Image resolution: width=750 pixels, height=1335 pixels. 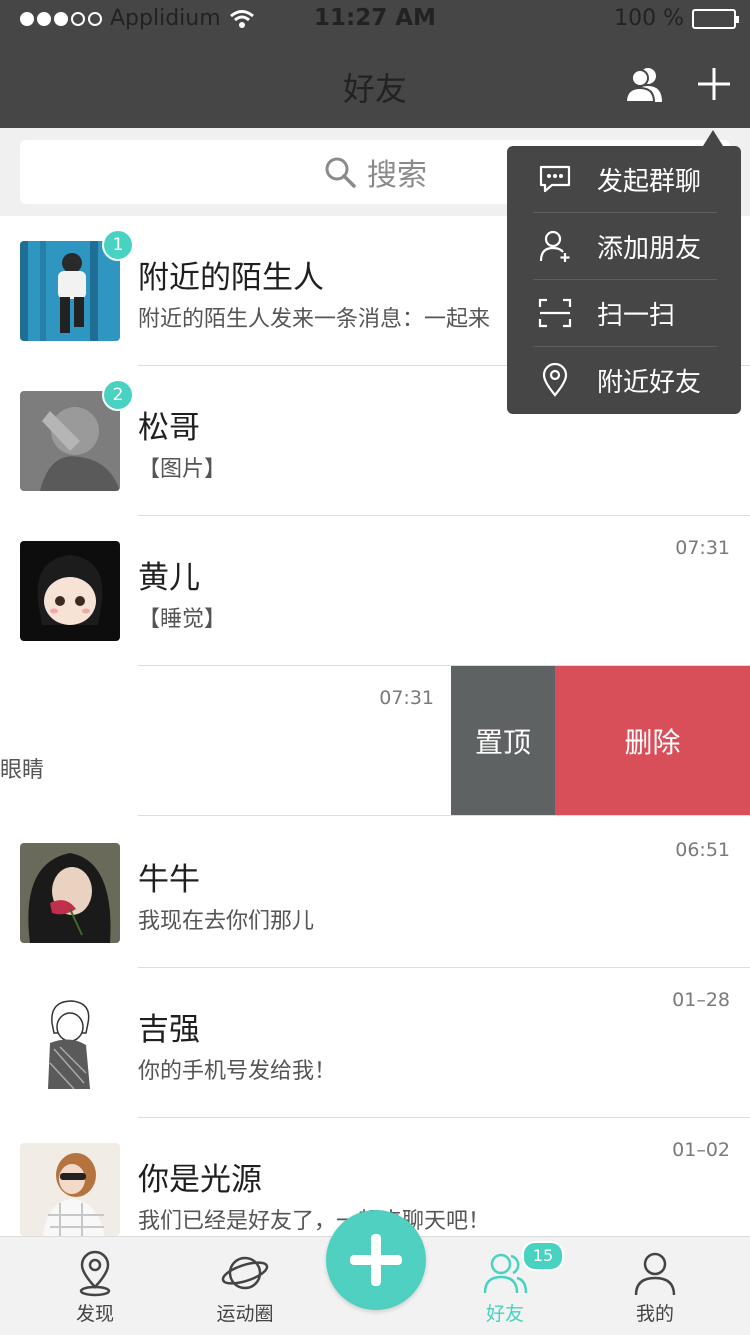 I want to click on tab-discover: 发现, so click(x=95, y=1285).